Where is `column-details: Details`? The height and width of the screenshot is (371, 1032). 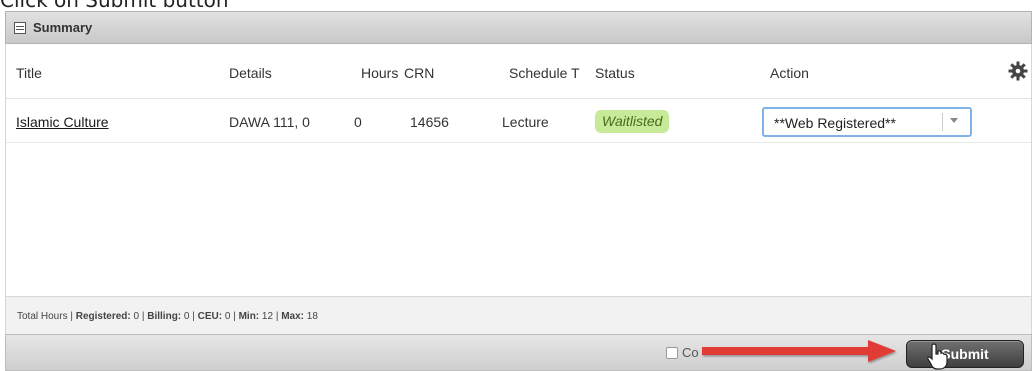 column-details: Details is located at coordinates (250, 73).